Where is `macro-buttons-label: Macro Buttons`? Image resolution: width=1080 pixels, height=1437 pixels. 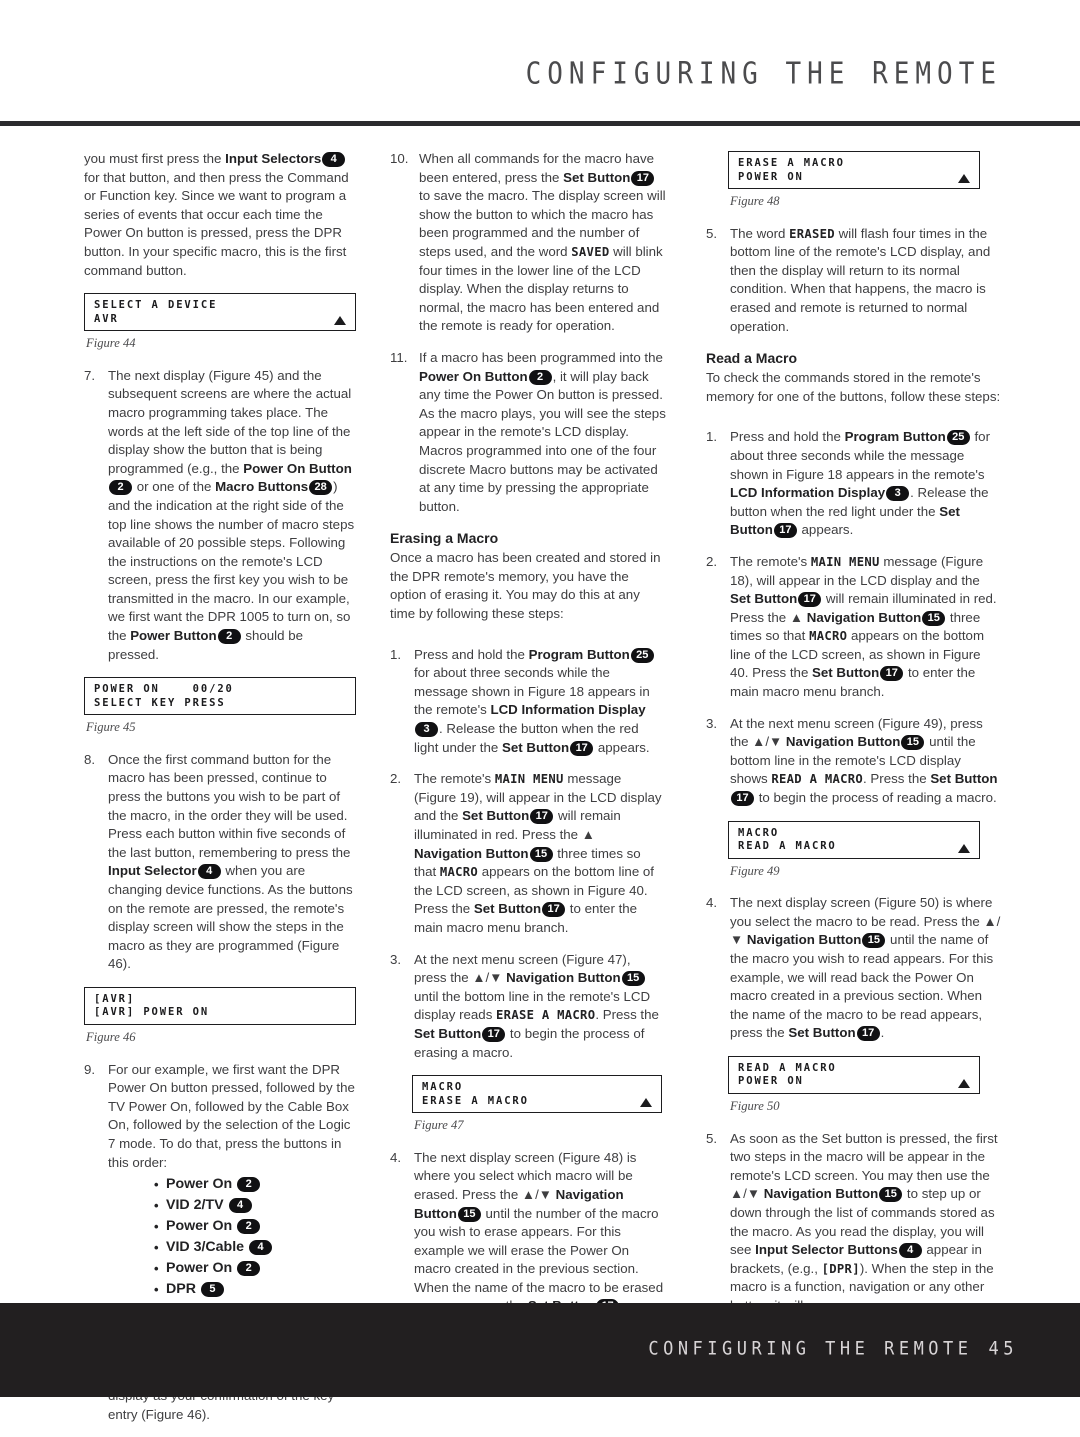
macro-buttons-label: Macro Buttons is located at coordinates (262, 487).